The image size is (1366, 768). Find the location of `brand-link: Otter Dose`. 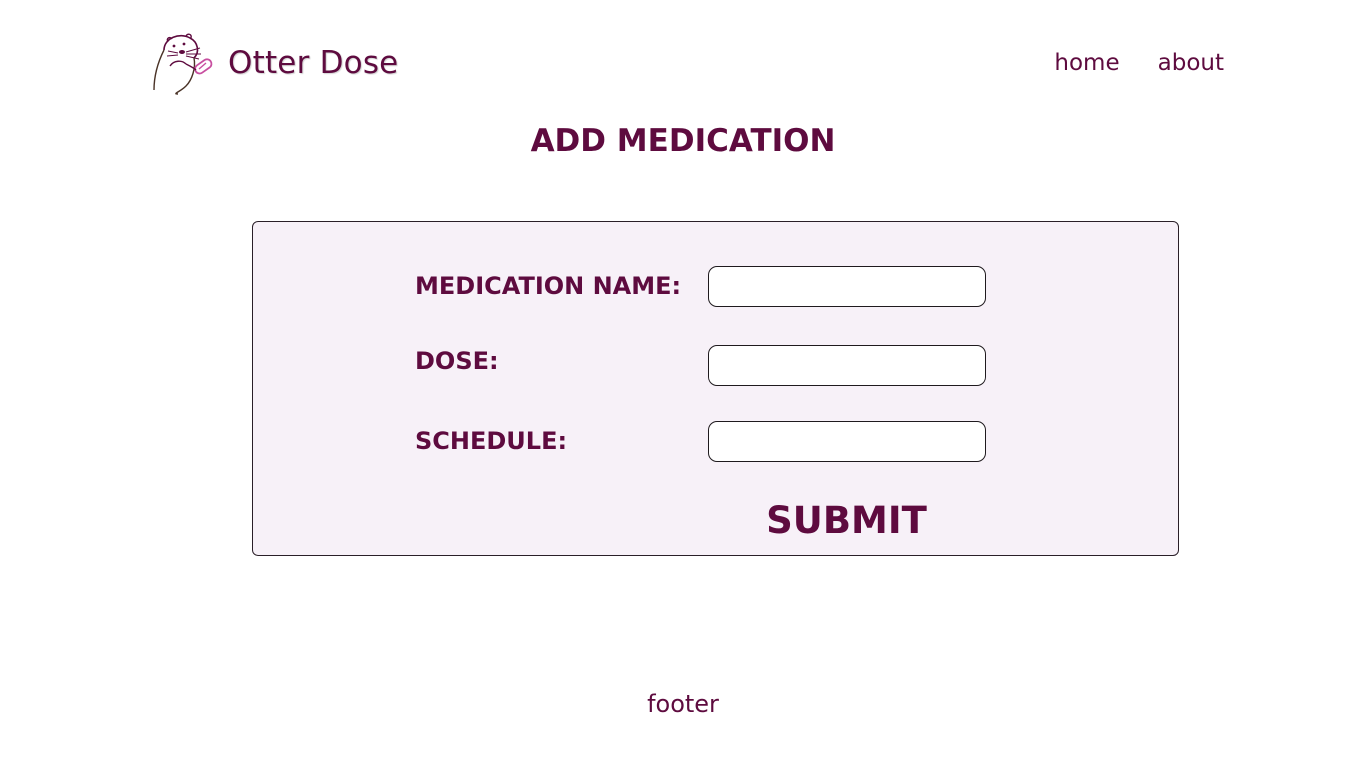

brand-link: Otter Dose is located at coordinates (274, 63).